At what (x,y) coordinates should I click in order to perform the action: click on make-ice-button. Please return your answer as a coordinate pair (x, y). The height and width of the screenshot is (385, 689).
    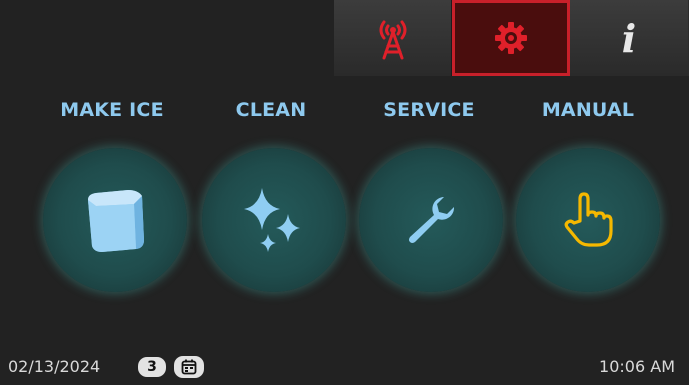
    Looking at the image, I should click on (115, 220).